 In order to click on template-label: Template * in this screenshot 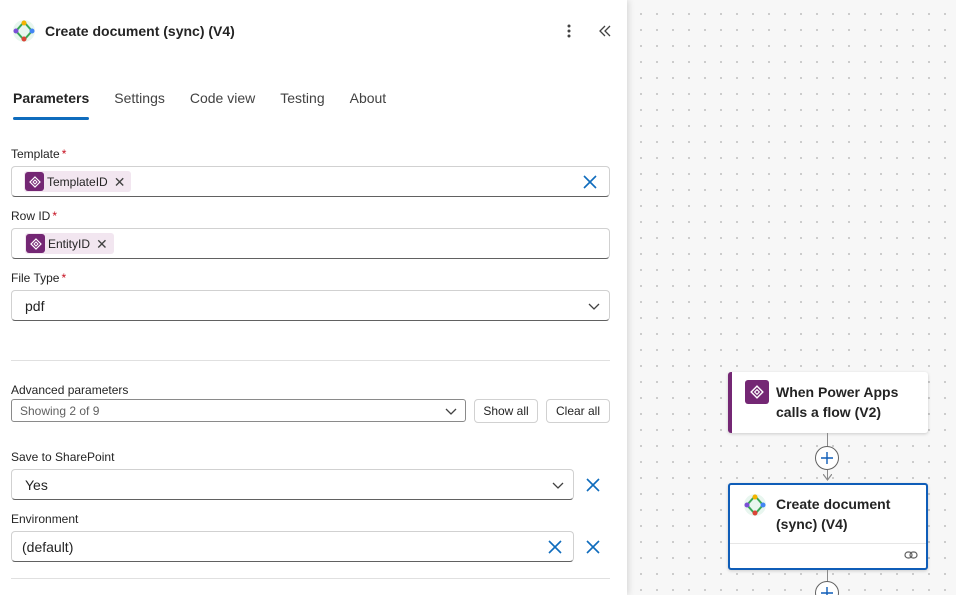, I will do `click(39, 154)`.